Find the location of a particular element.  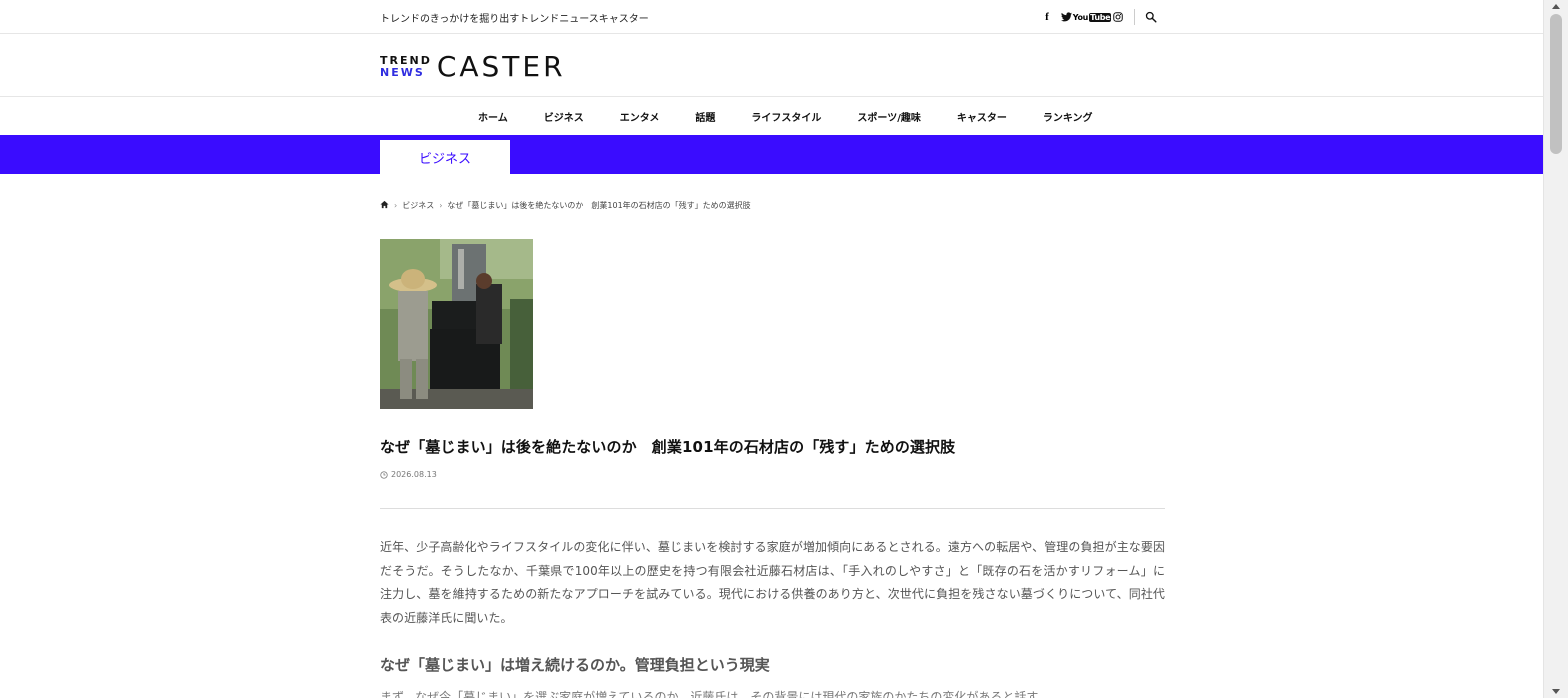

breadcrumb-item-business: ビジネス is located at coordinates (418, 205).